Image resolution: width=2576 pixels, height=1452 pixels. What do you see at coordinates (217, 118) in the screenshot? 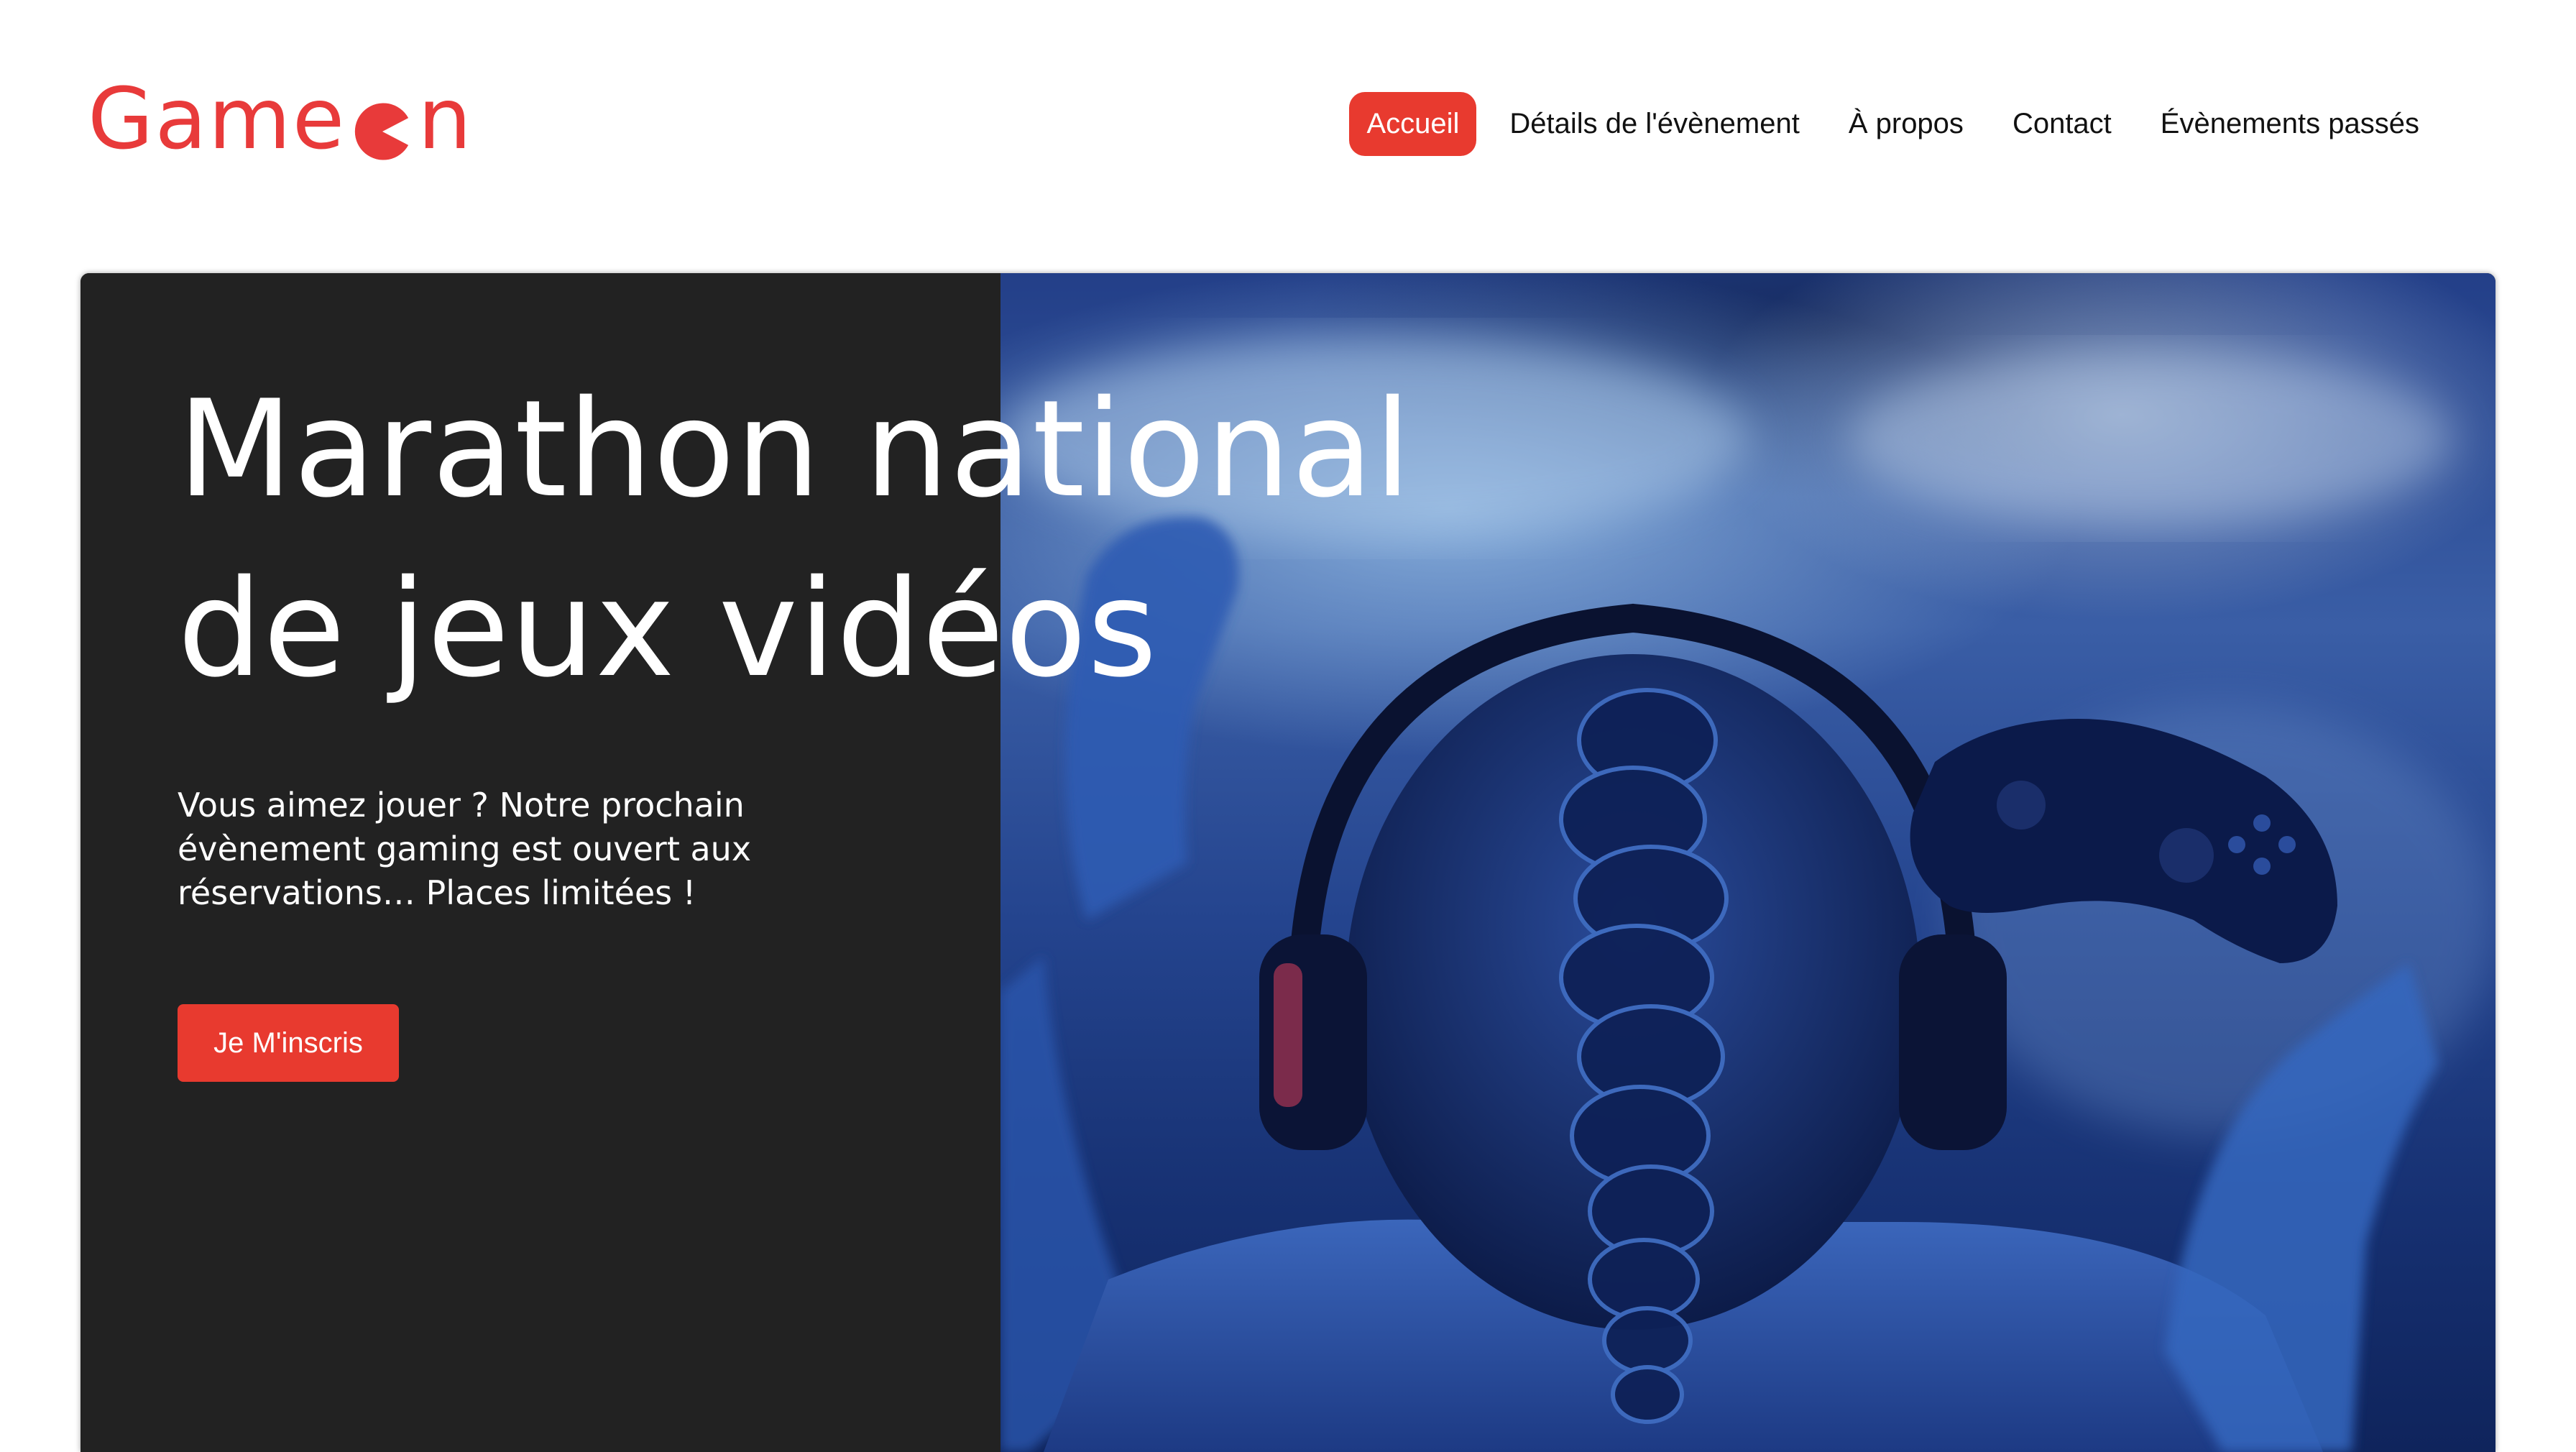
I see `logo-text-start: Game` at bounding box center [217, 118].